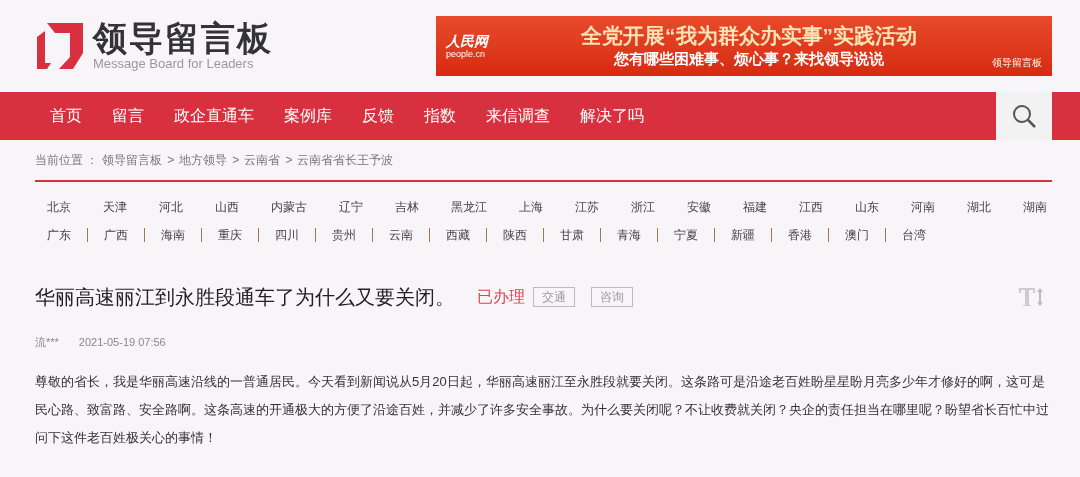  What do you see at coordinates (289, 207) in the screenshot?
I see `region-link: 内蒙古` at bounding box center [289, 207].